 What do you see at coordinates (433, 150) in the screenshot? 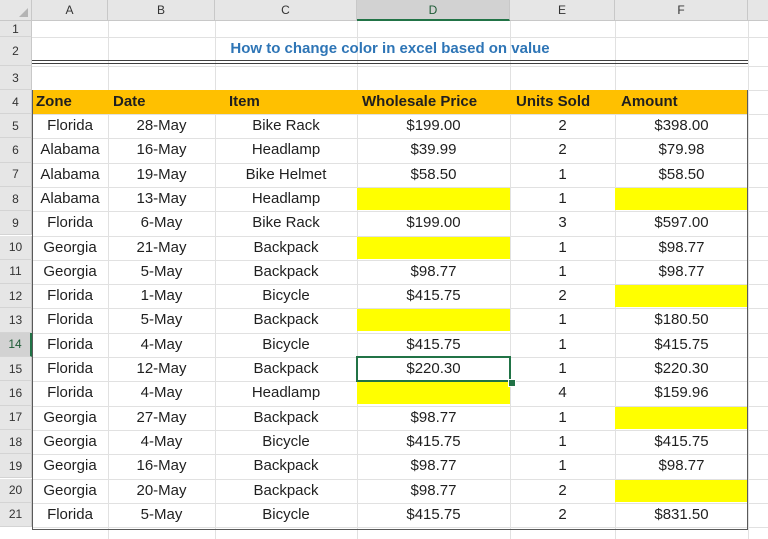
I see `cell-price: $39.99` at bounding box center [433, 150].